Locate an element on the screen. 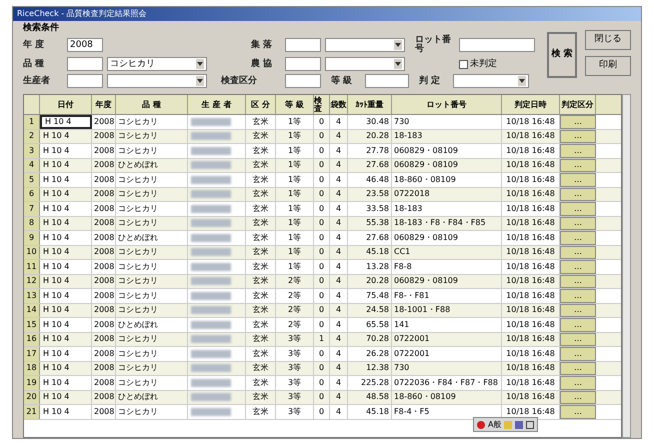 The height and width of the screenshot is (445, 654). row-number: 19 is located at coordinates (32, 383).